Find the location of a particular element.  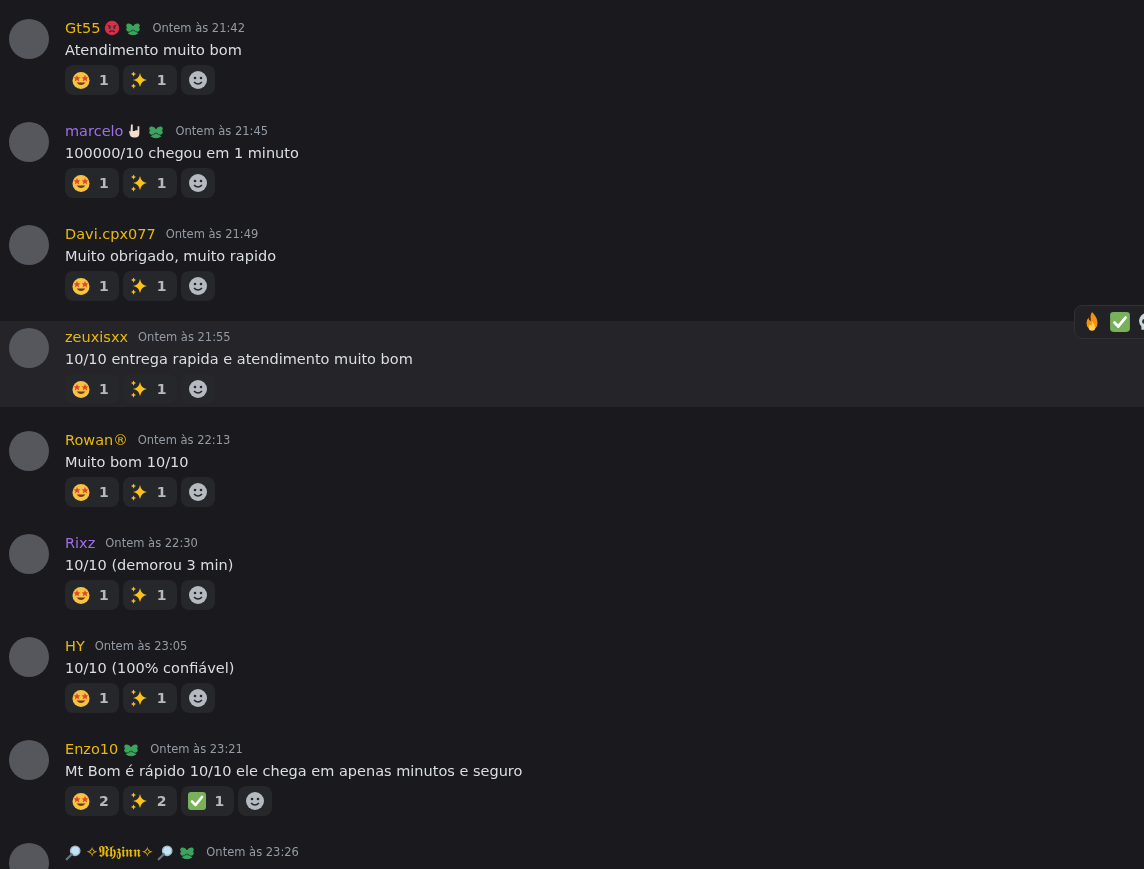

timestamp: Ontem às 23:26 is located at coordinates (252, 852).